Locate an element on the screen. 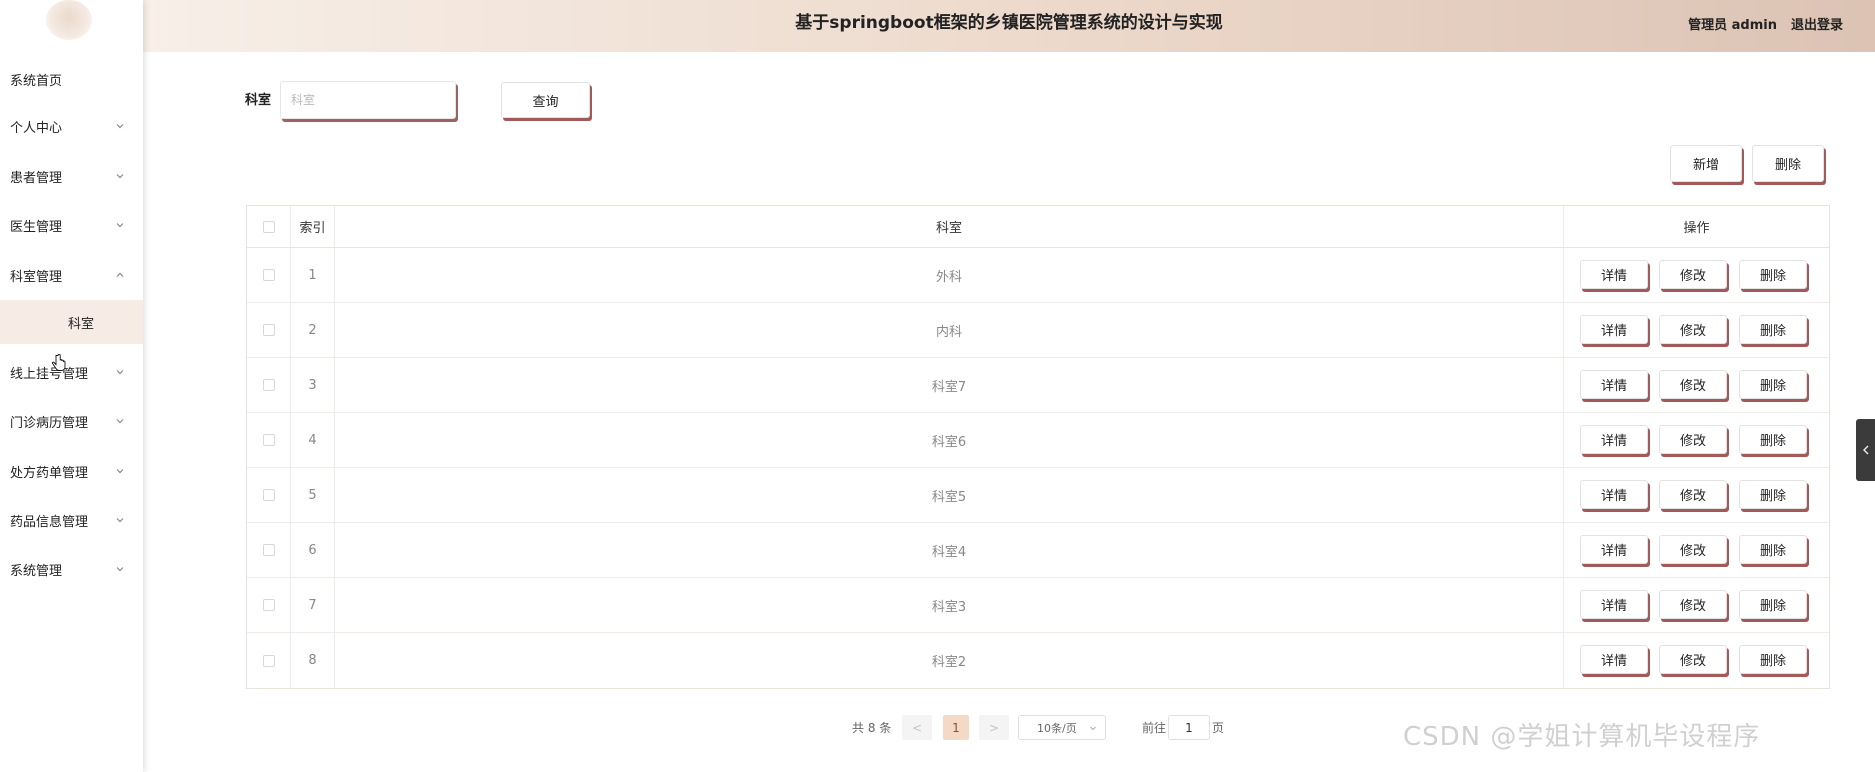 Image resolution: width=1875 pixels, height=772 pixels. row-index: 1 is located at coordinates (313, 275).